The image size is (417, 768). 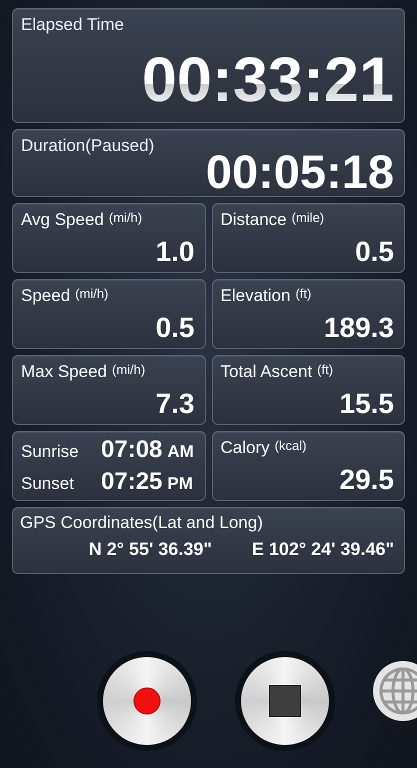 I want to click on metric-value: 1.0, so click(x=175, y=252).